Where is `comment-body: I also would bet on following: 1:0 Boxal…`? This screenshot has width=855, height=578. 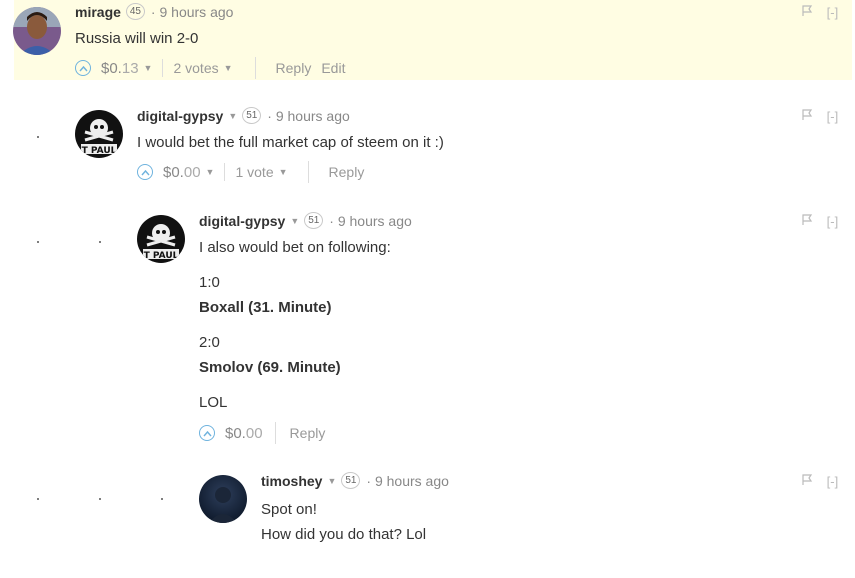
comment-body: I also would bet on following: 1:0 Boxal… is located at coordinates (295, 325).